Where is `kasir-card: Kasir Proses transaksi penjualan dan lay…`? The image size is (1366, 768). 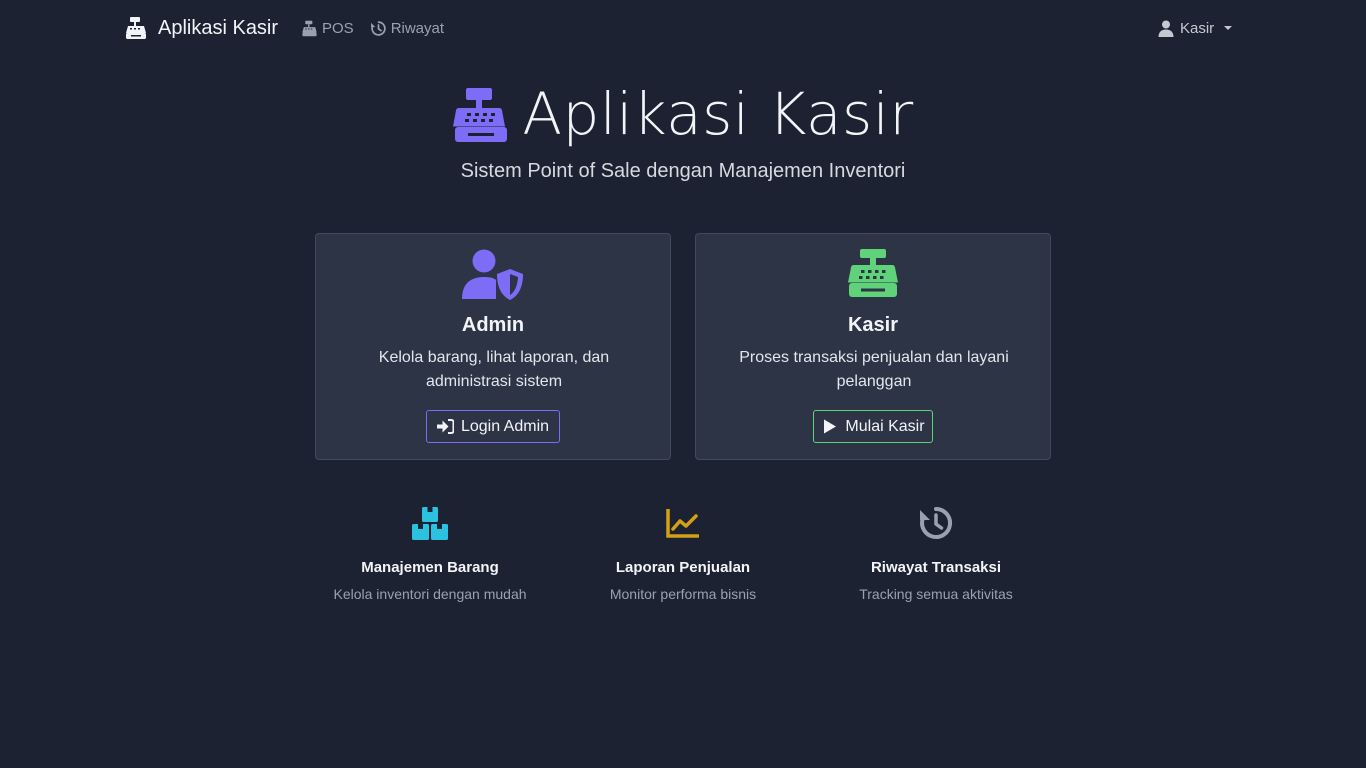
kasir-card: Kasir Proses transaksi penjualan dan lay… is located at coordinates (873, 346).